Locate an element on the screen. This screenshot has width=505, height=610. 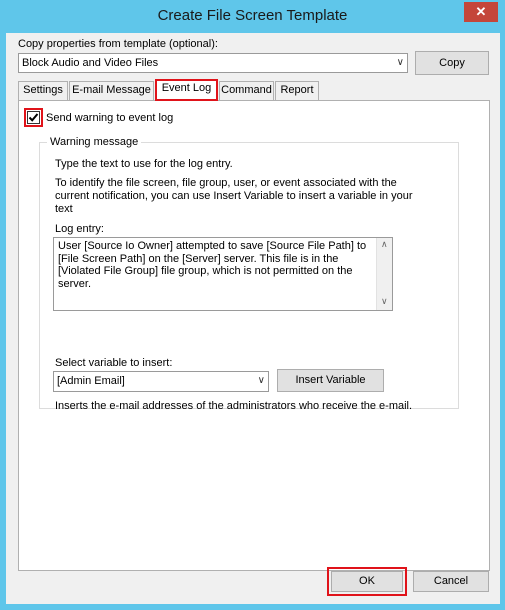
template-select-value: Block Audio and Video Files is located at coordinates (90, 63).